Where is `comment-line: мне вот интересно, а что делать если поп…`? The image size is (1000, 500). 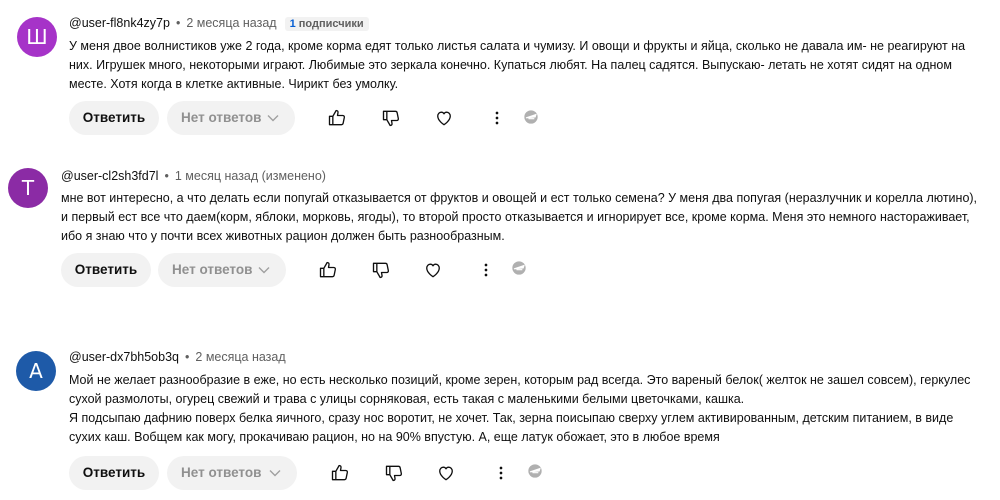 comment-line: мне вот интересно, а что делать если поп… is located at coordinates (519, 198).